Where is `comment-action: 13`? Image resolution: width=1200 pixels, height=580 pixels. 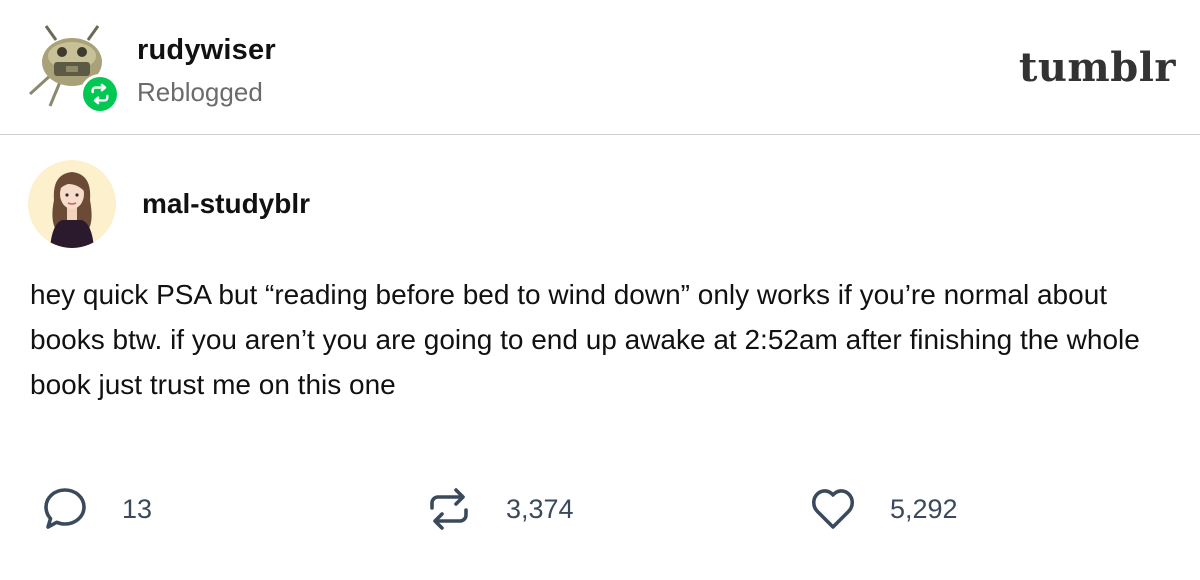 comment-action: 13 is located at coordinates (96, 509).